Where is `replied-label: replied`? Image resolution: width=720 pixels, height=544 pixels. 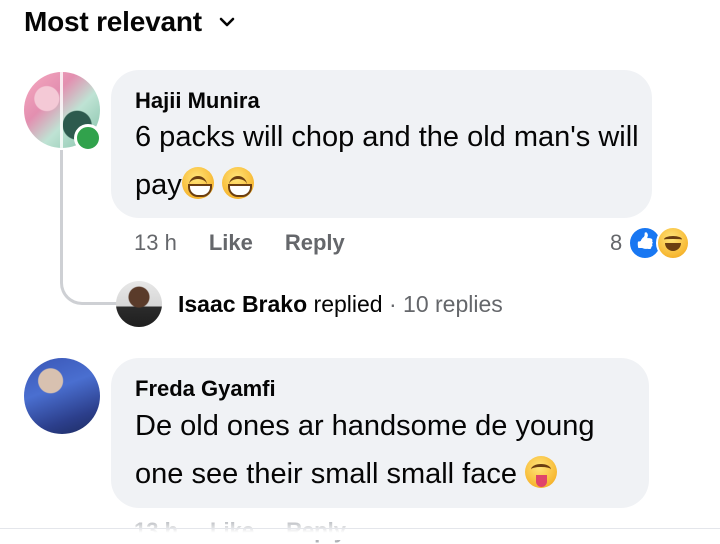 replied-label: replied is located at coordinates (348, 303).